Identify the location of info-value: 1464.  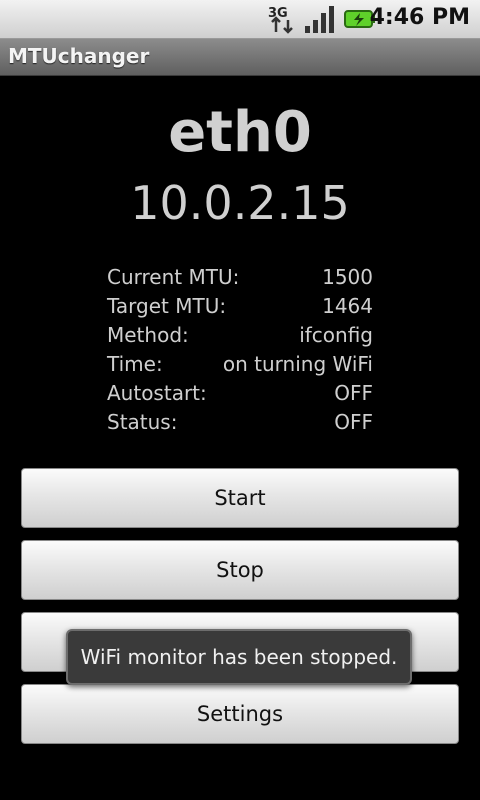
(347, 306).